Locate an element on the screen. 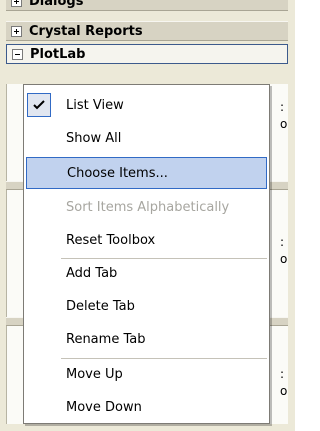  menu-item-label: Move Down is located at coordinates (104, 407).